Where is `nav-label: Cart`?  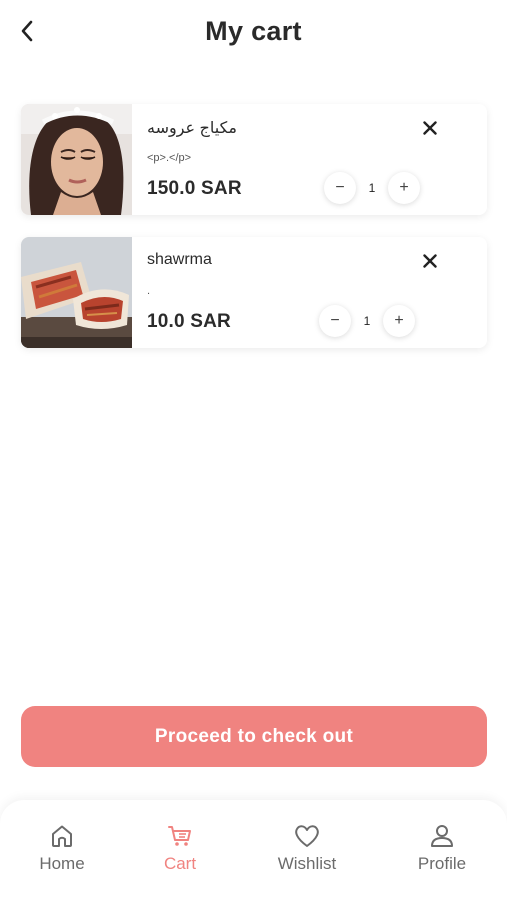
nav-label: Cart is located at coordinates (180, 863).